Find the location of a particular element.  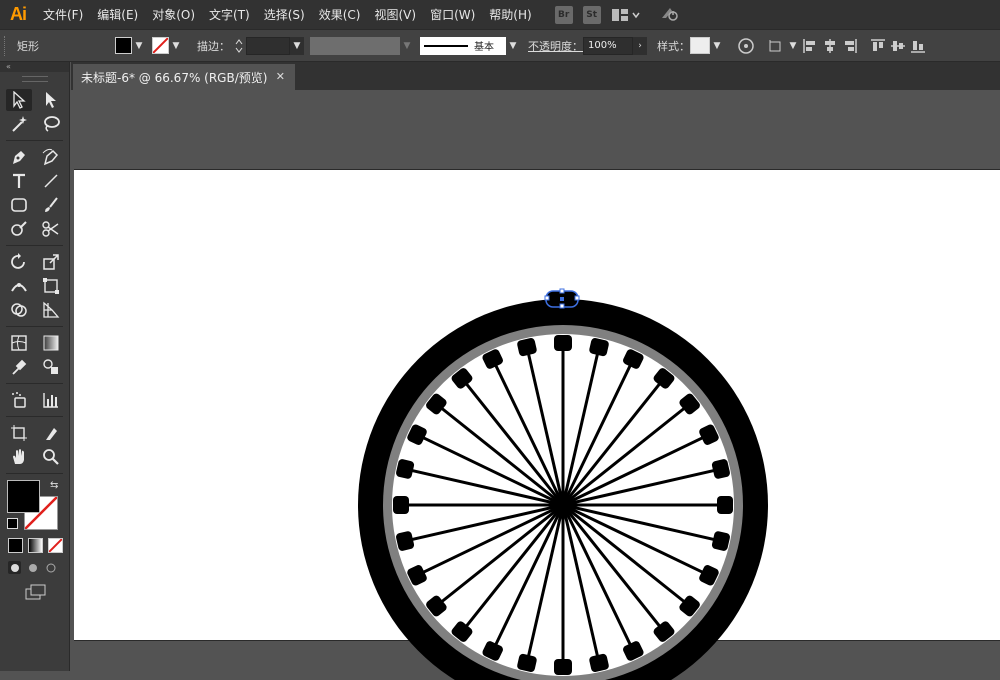

default-colors-icon is located at coordinates (12, 523).